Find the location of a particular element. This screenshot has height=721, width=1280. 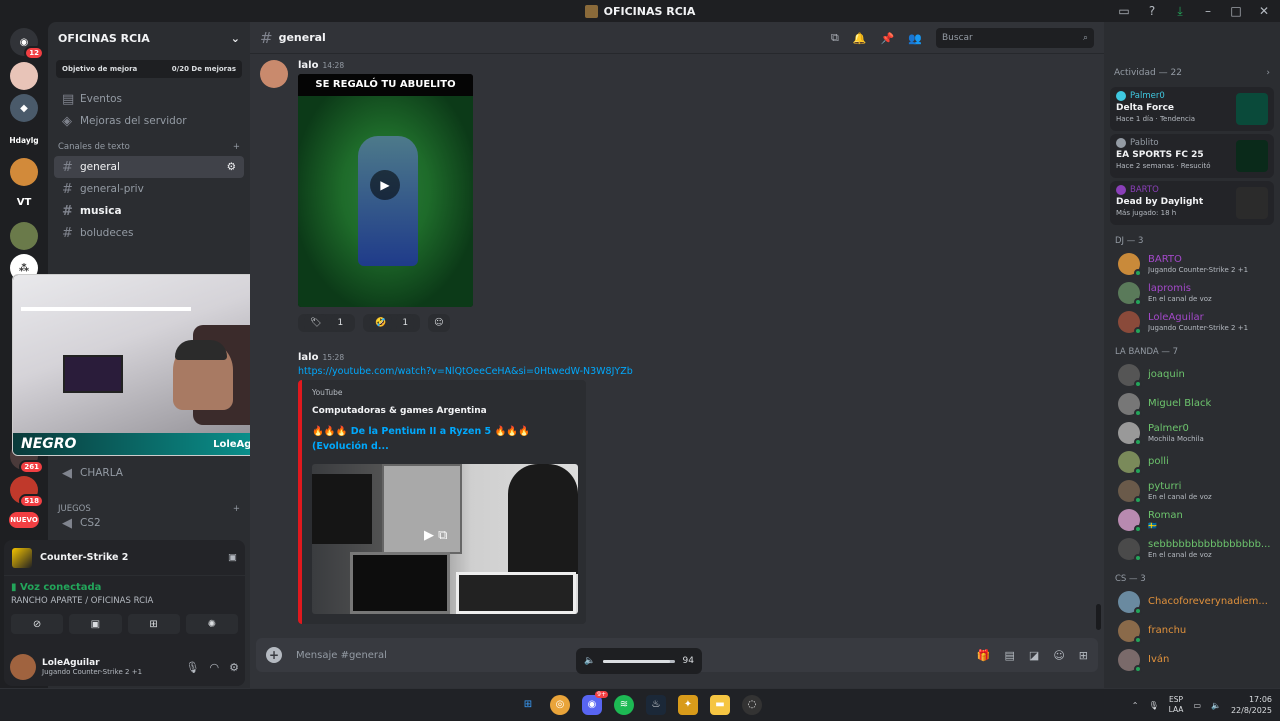

member-item: pyturri En el canal de voz is located at coordinates (1192, 490).